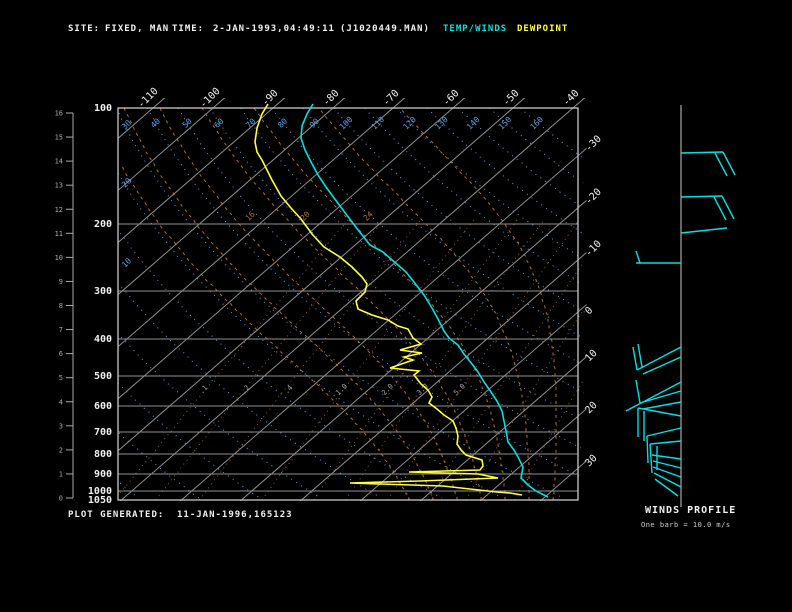  What do you see at coordinates (511, 98) in the screenshot?
I see `temp-top-label: -50` at bounding box center [511, 98].